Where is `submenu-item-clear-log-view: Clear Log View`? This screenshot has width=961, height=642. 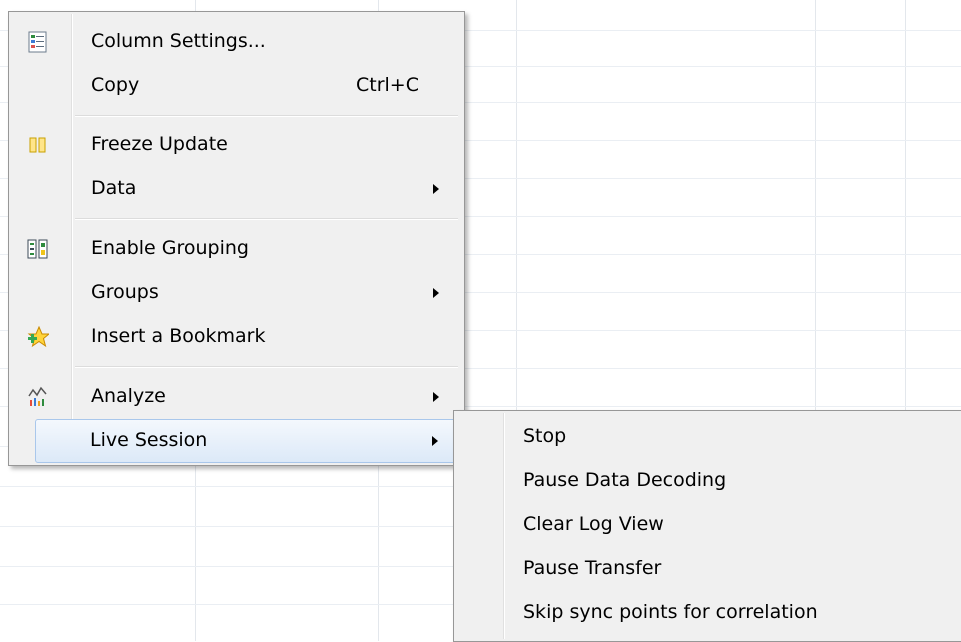
submenu-item-clear-log-view: Clear Log View is located at coordinates (707, 525).